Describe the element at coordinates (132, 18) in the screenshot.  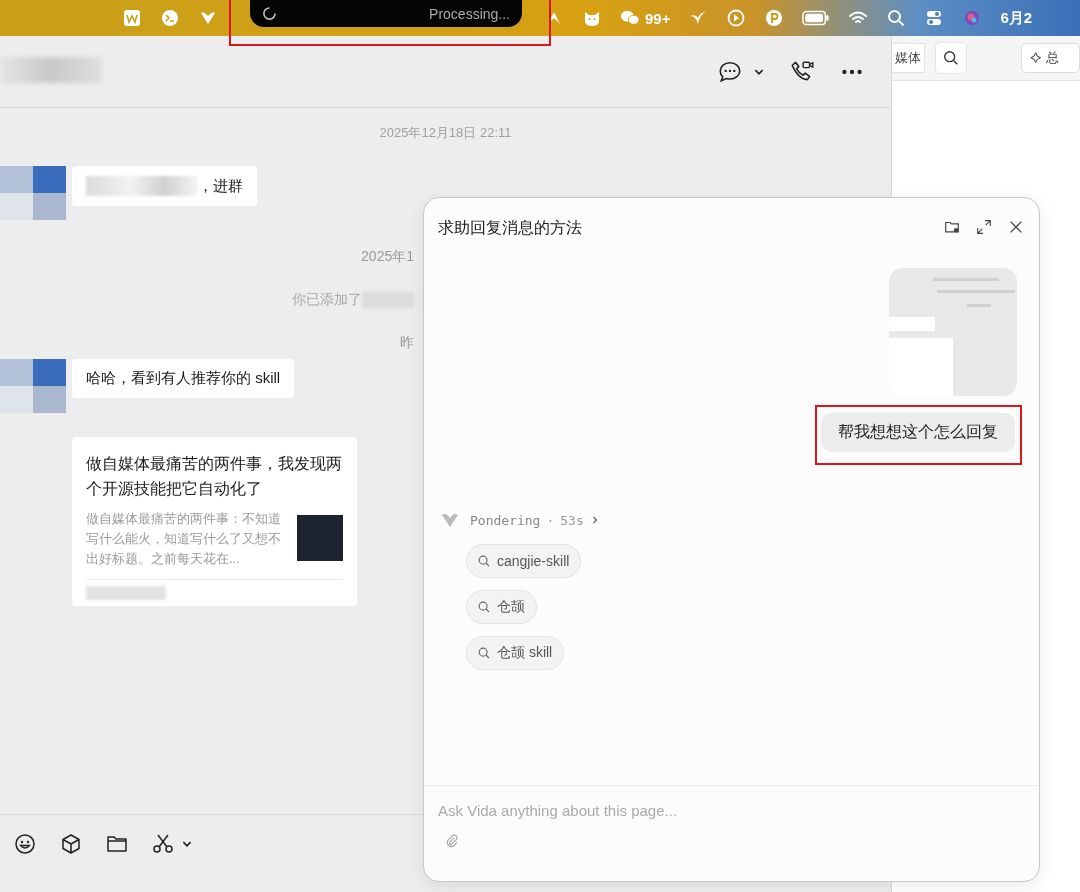
I see `app-icon` at that location.